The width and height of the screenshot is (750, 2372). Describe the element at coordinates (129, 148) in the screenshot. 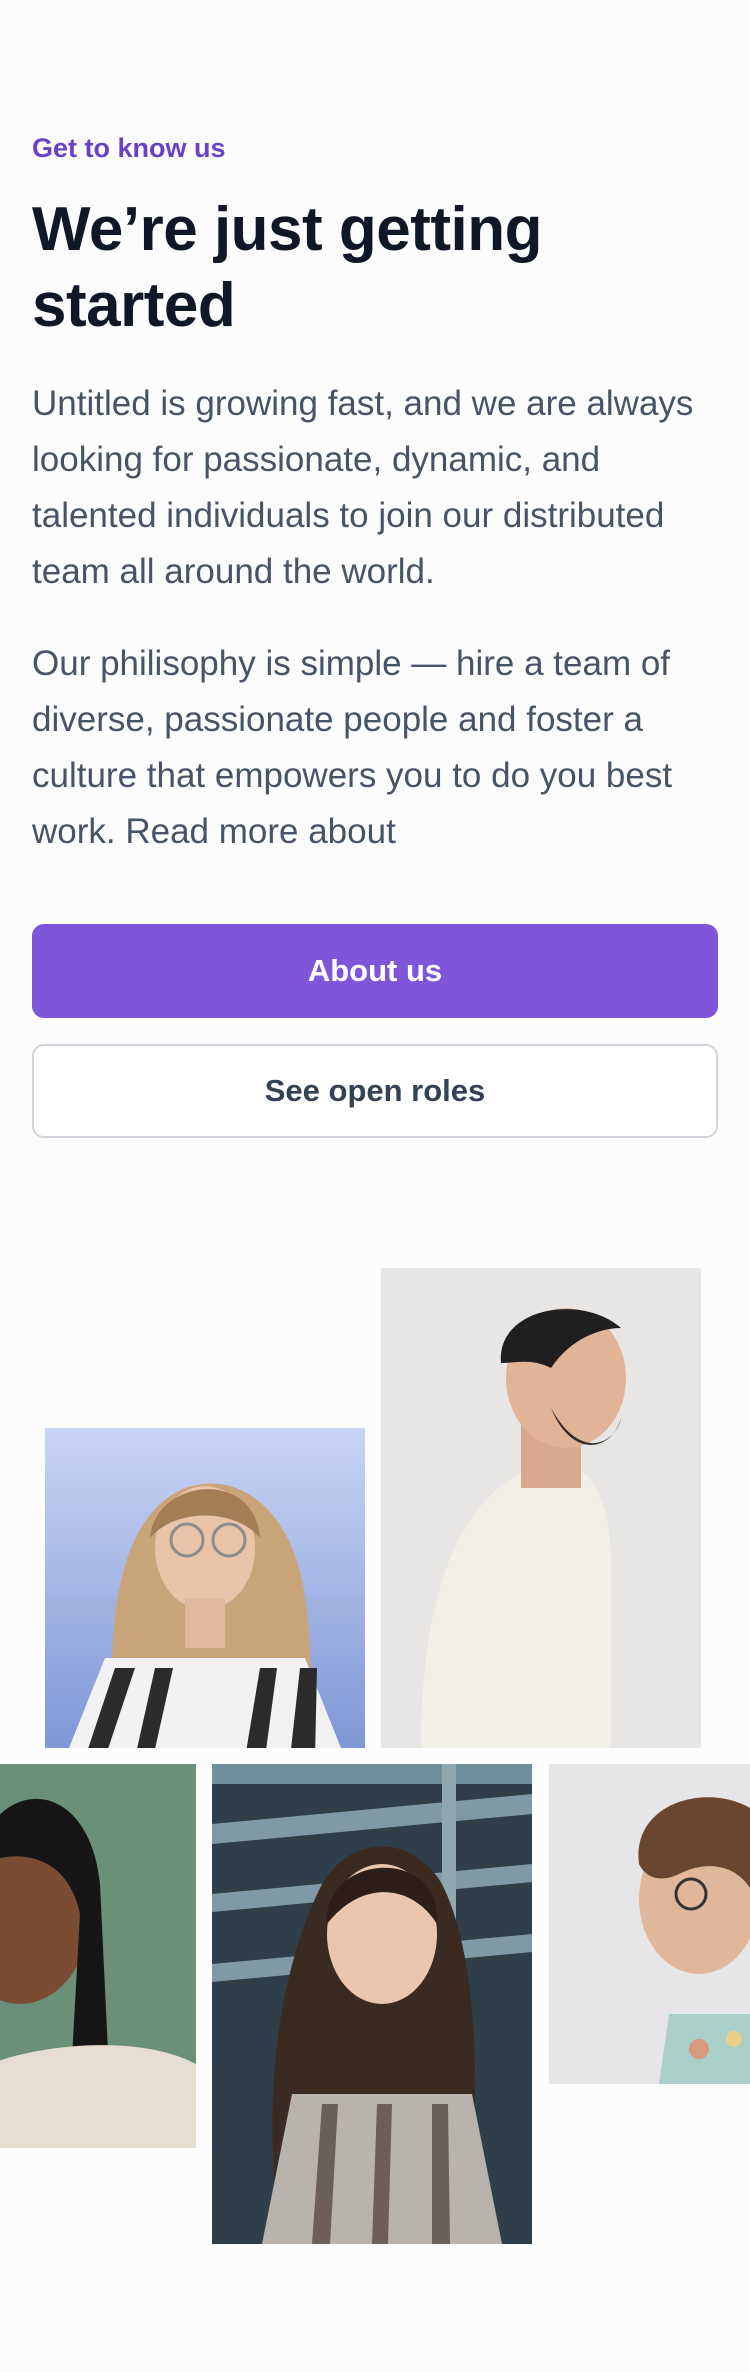

I see `section-eyebrow: Get to know us` at that location.